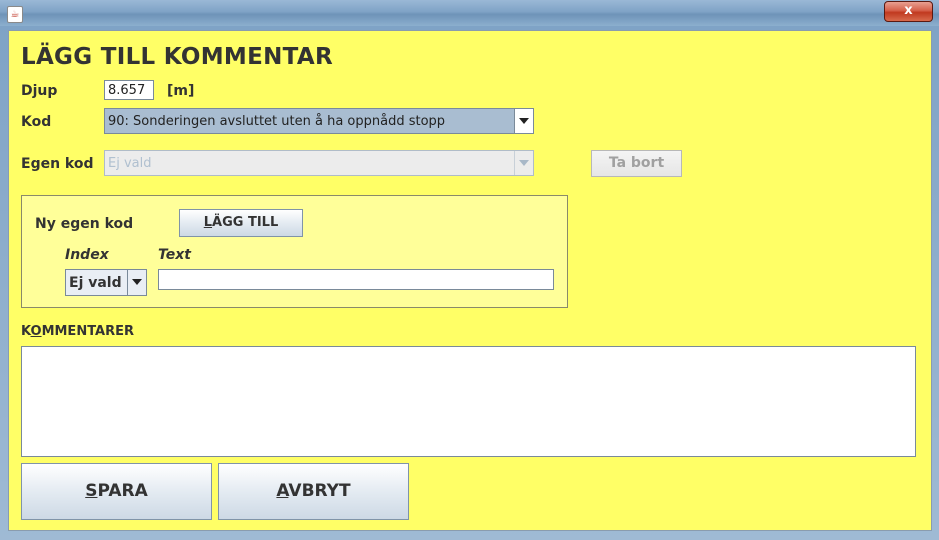  I want to click on spara-label: PARA, so click(122, 491).